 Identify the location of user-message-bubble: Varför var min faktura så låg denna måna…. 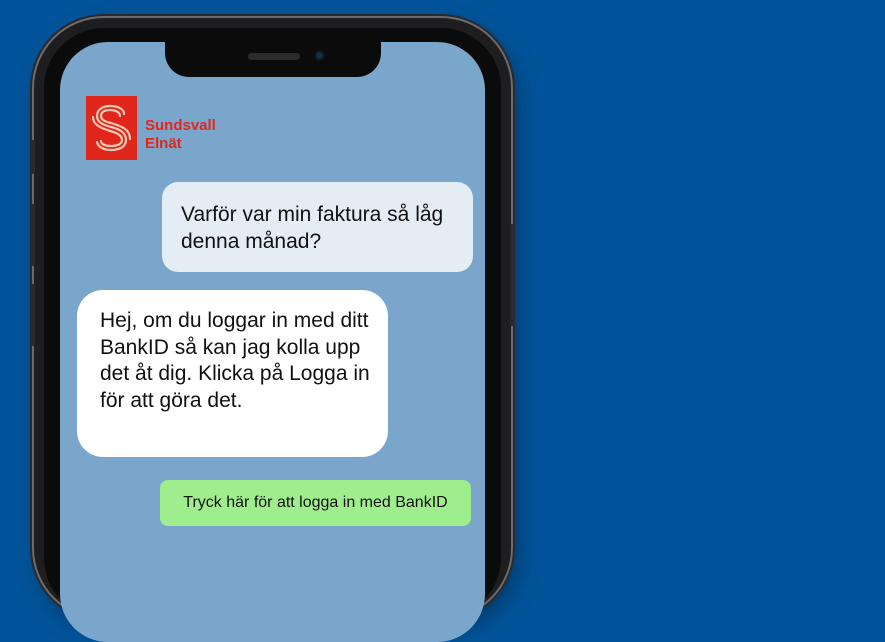
(317, 227).